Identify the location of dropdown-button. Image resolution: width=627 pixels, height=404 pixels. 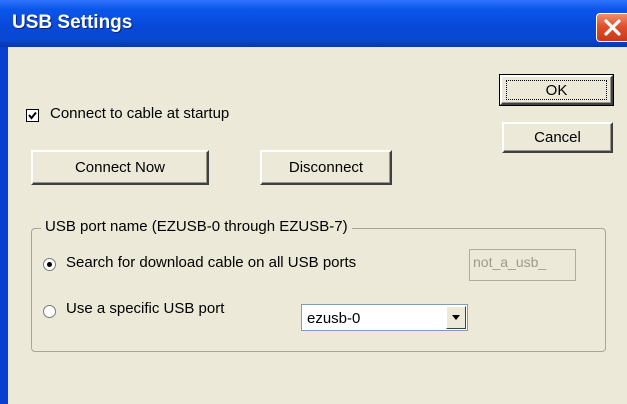
(456, 317).